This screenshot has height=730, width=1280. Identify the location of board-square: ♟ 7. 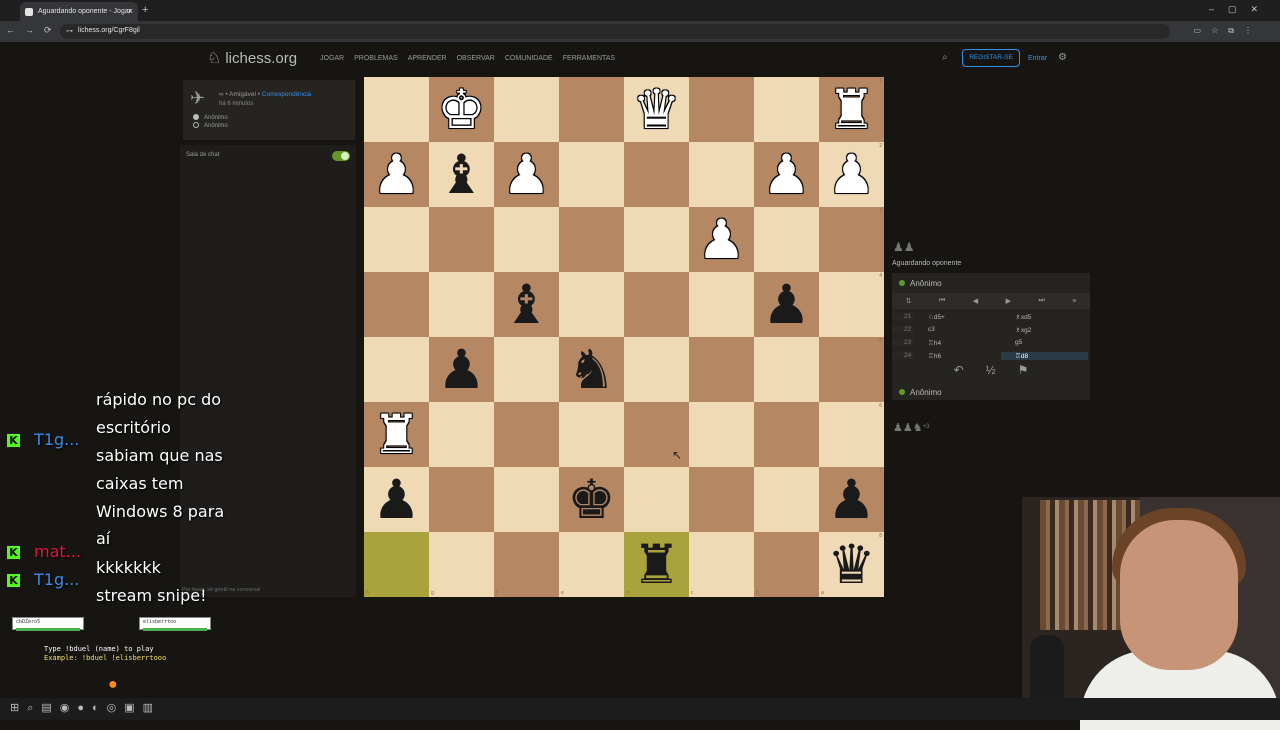
(851, 499).